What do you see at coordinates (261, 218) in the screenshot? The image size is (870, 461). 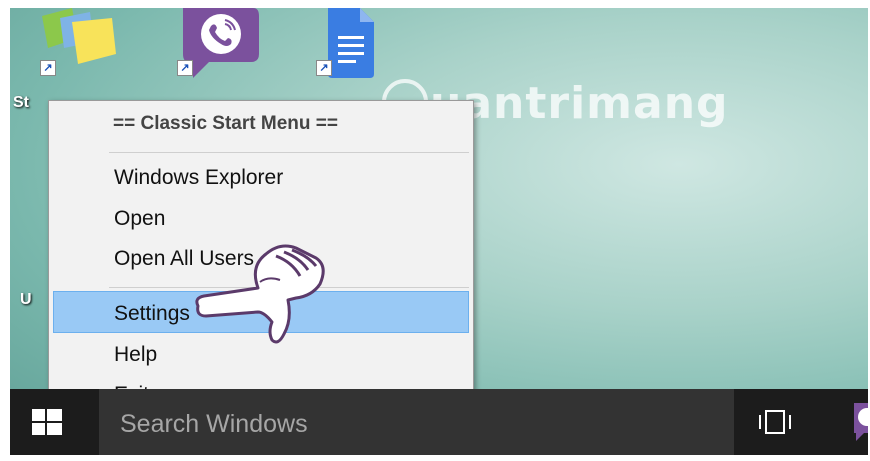 I see `menu-item-open: Open` at bounding box center [261, 218].